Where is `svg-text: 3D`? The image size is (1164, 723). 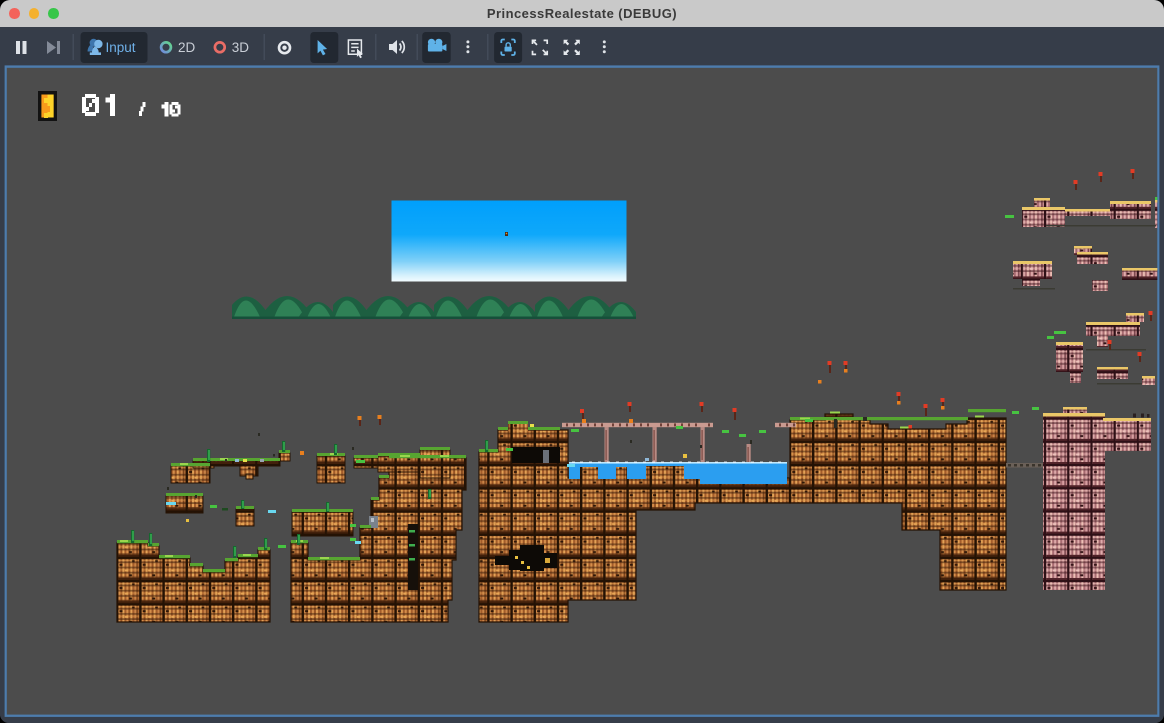
svg-text: 3D is located at coordinates (241, 47).